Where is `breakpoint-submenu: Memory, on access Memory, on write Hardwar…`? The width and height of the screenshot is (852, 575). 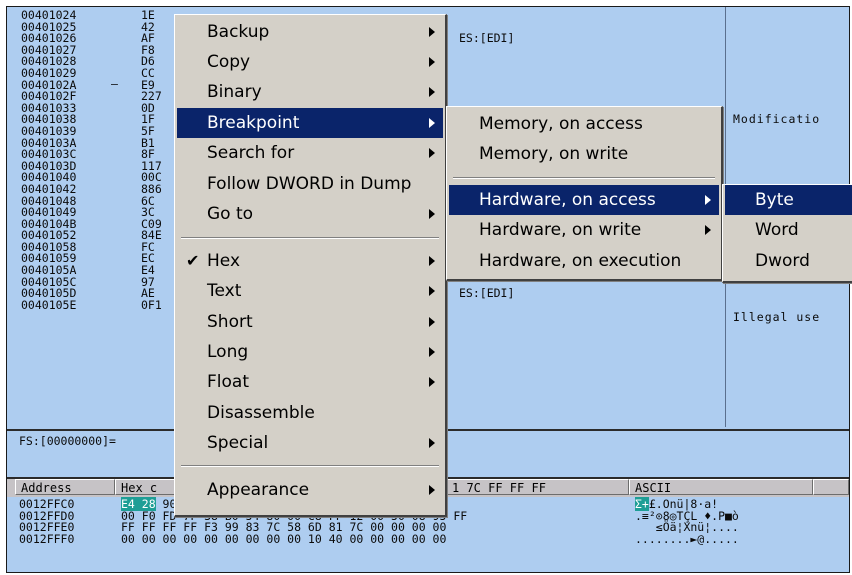
breakpoint-submenu: Memory, on access Memory, on write Hardwar… is located at coordinates (584, 193).